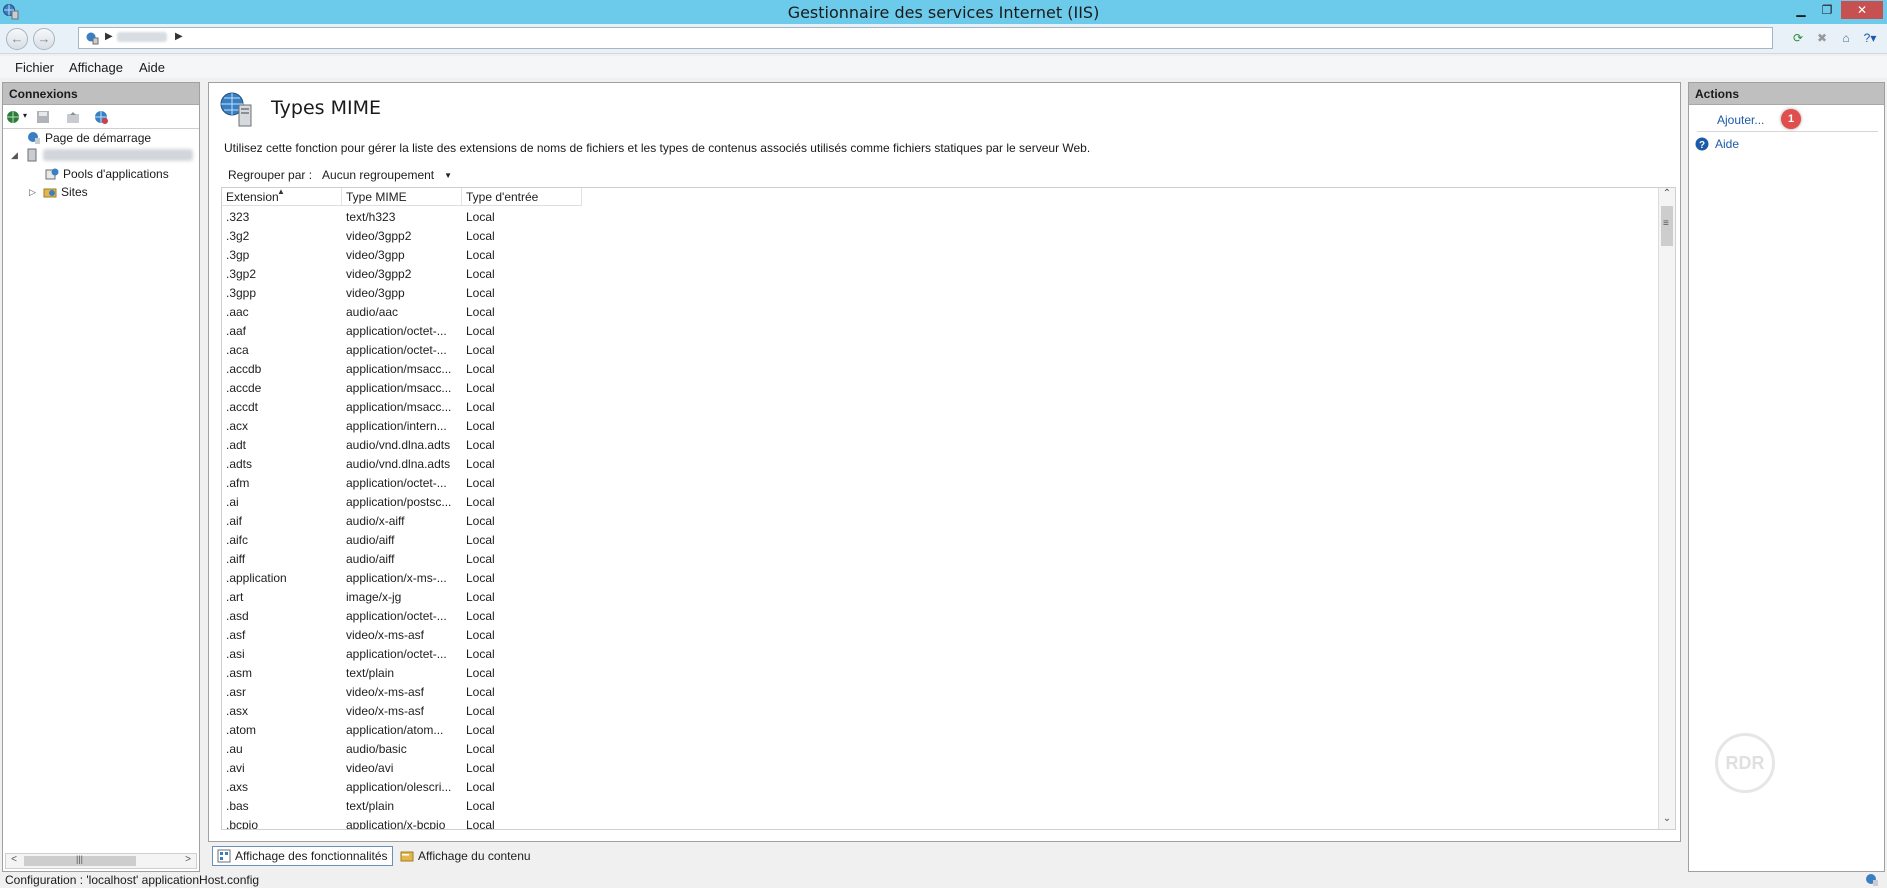 This screenshot has height=888, width=1887. Describe the element at coordinates (402, 691) in the screenshot. I see `table-row: .asr video/x-ms-asf Local` at that location.